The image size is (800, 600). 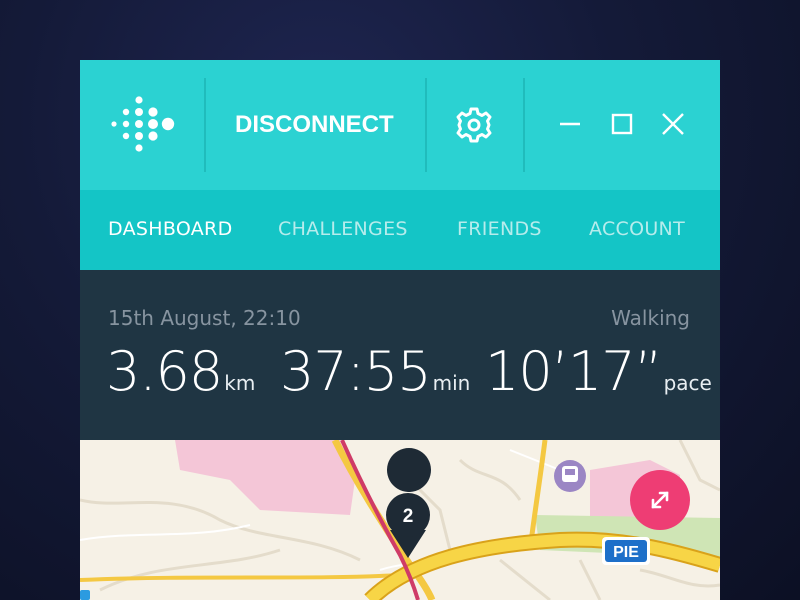 What do you see at coordinates (650, 318) in the screenshot?
I see `activity-type: Walking` at bounding box center [650, 318].